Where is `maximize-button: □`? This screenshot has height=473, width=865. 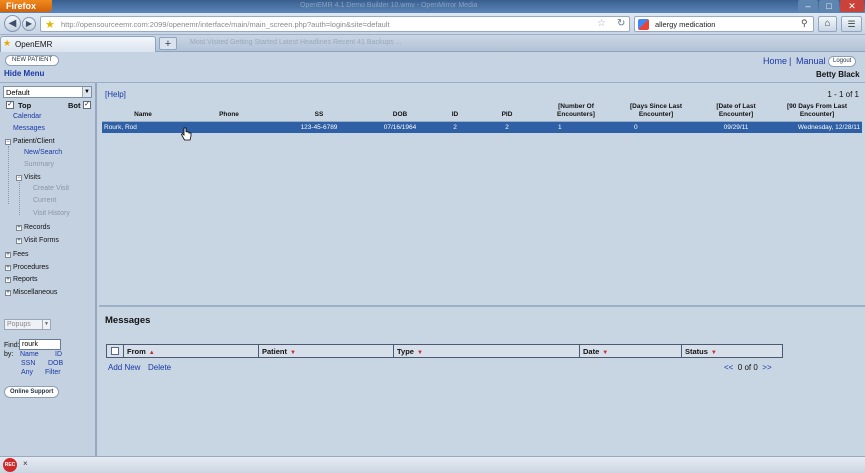
maximize-button: □ is located at coordinates (829, 6).